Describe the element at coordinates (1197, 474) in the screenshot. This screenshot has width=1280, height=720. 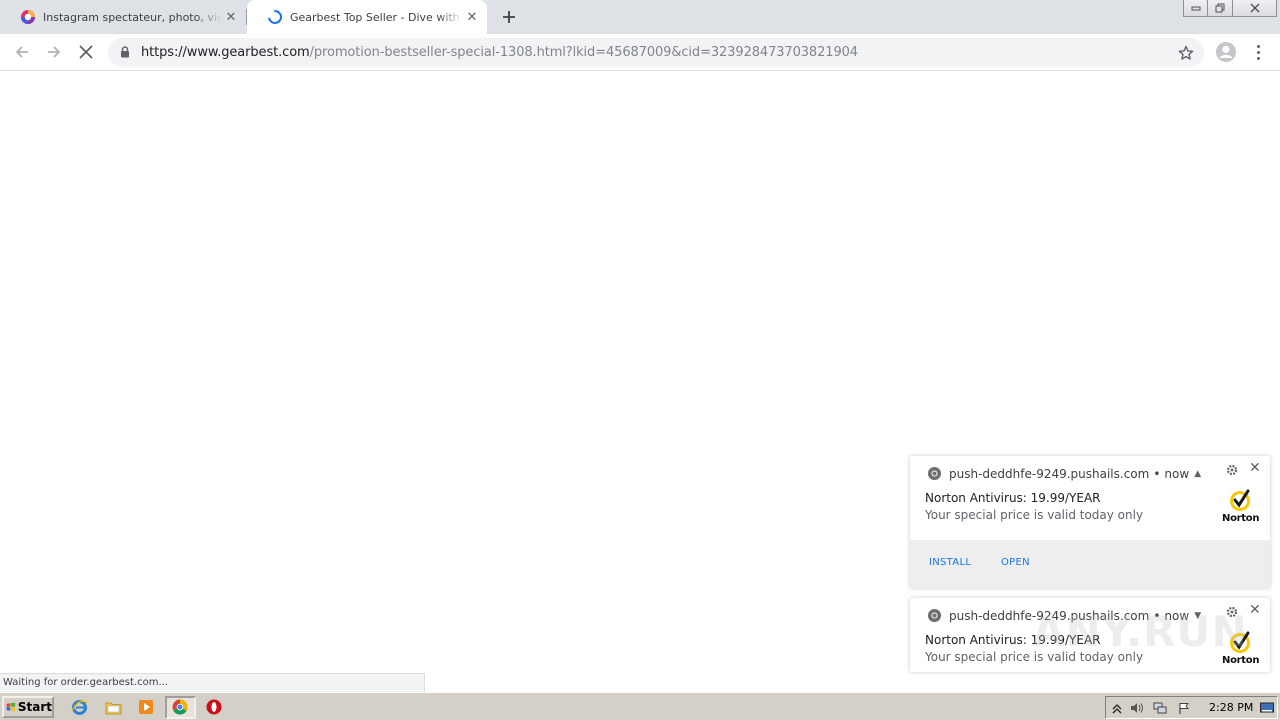
I see `chevron-up-icon: ▲` at that location.